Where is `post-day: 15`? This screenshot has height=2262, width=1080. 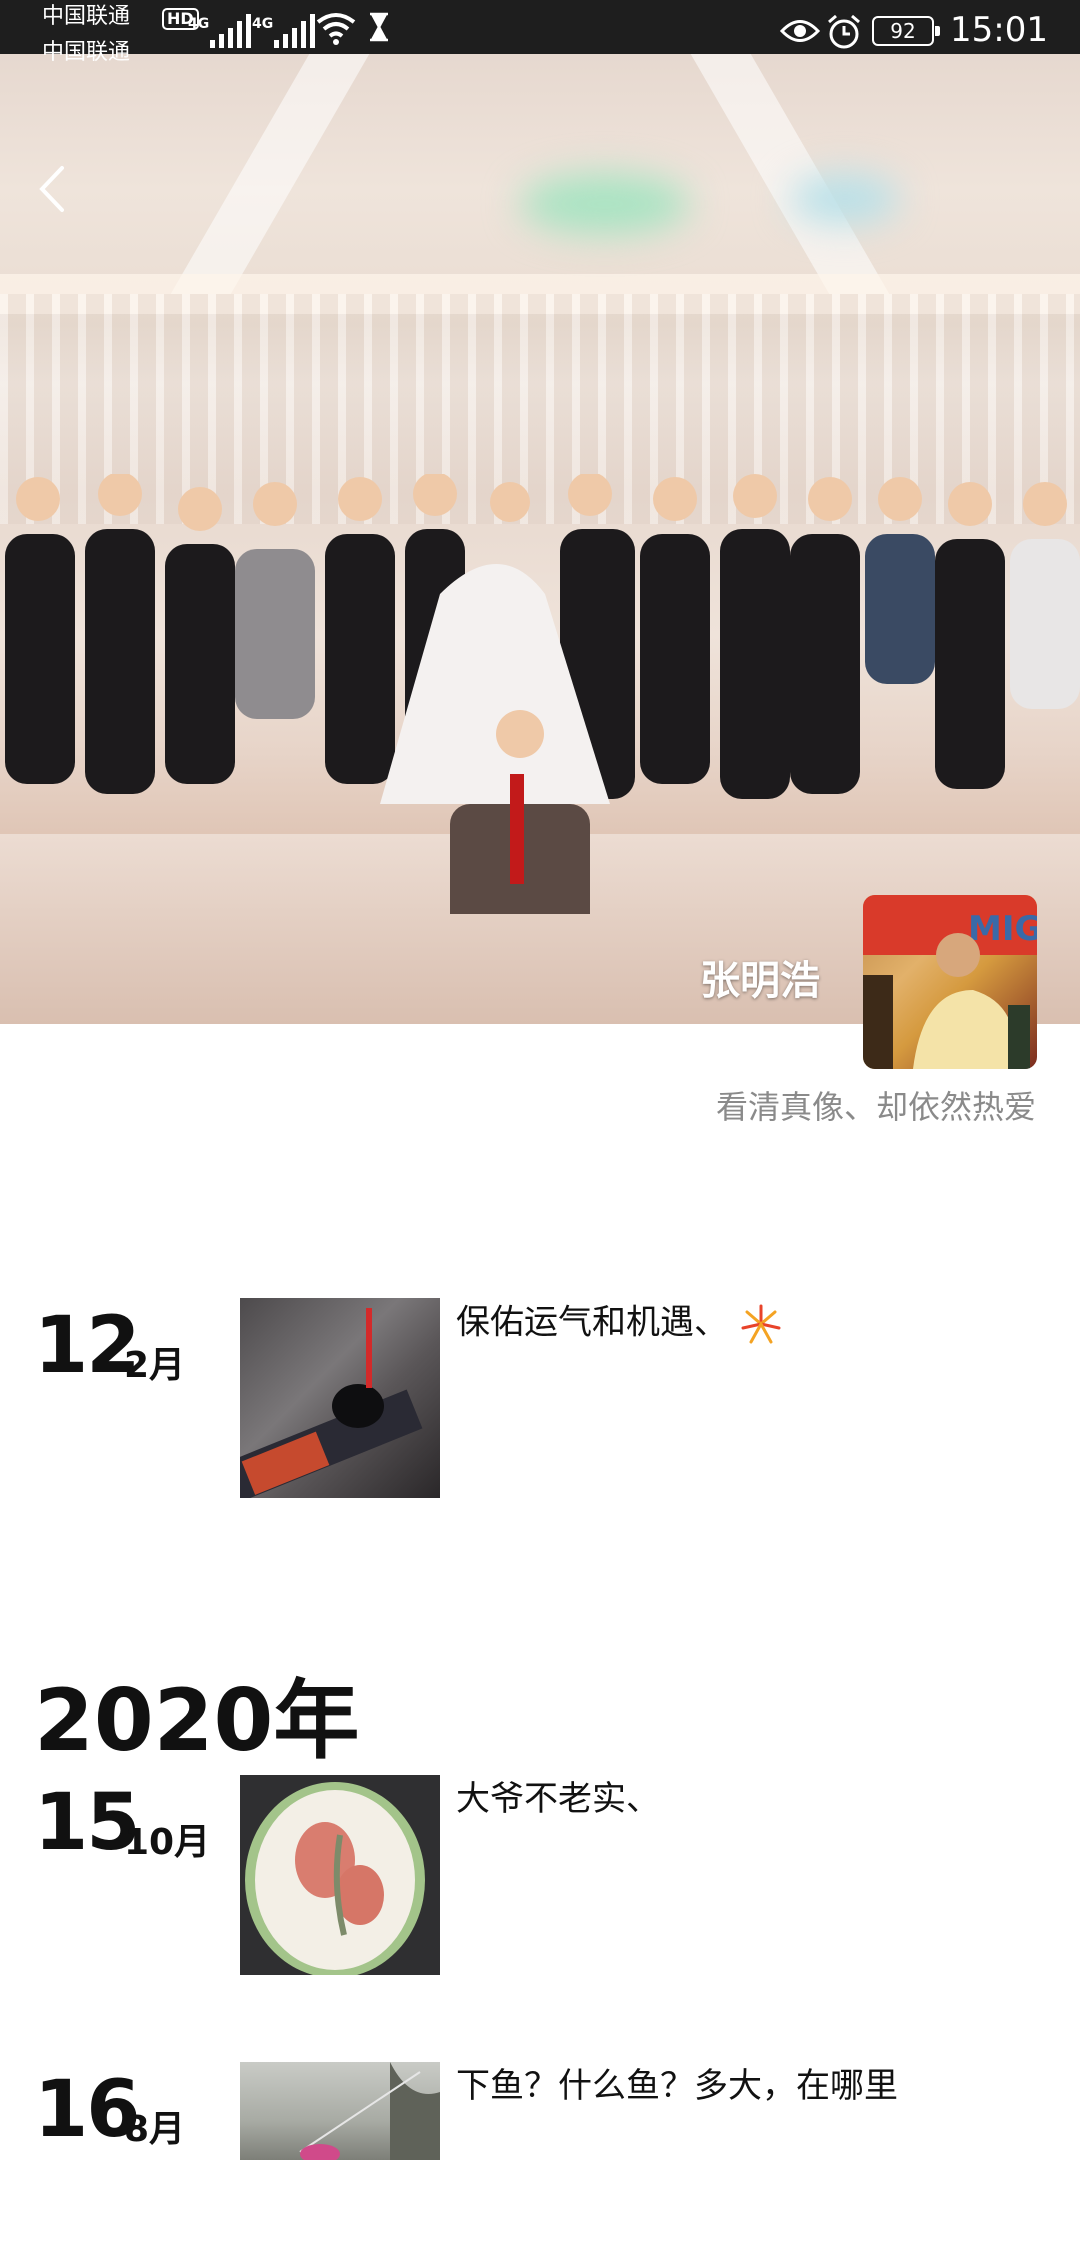 post-day: 15 is located at coordinates (87, 1823).